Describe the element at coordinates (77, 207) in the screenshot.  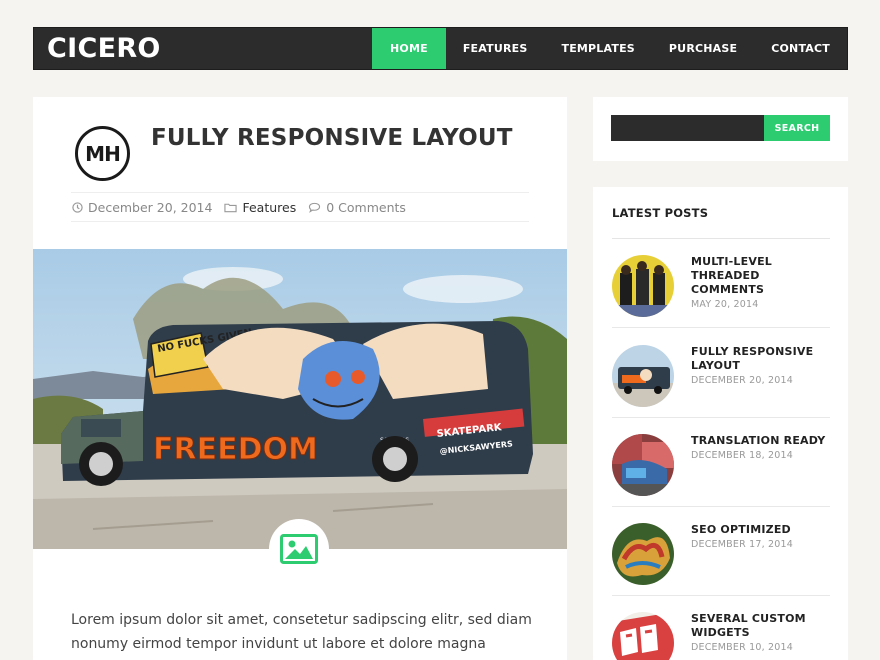
I see `clock-icon` at that location.